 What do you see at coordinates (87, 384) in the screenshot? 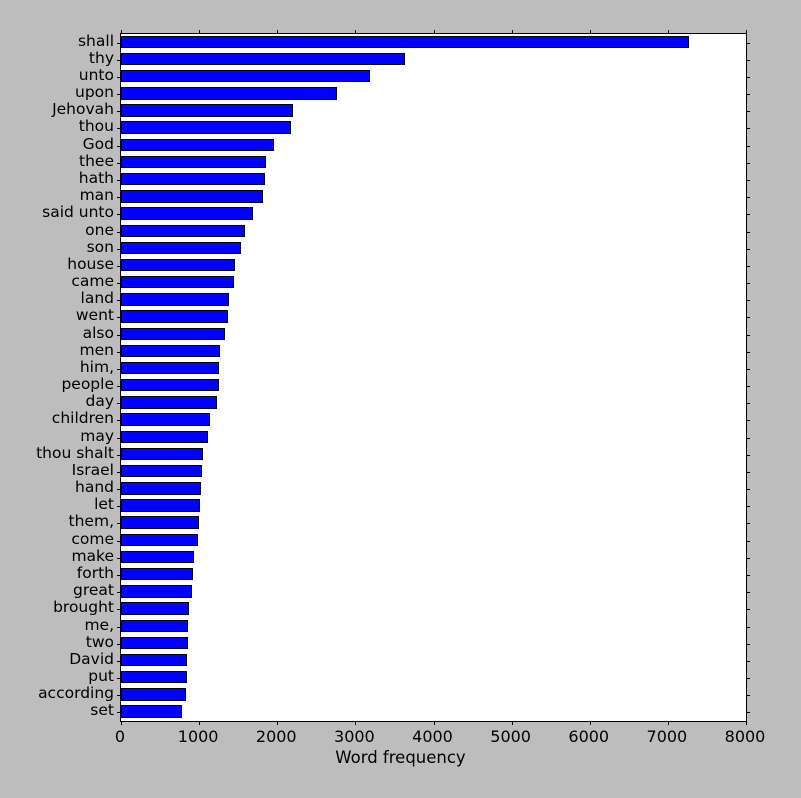
I see `y-axis-tick-label: people` at bounding box center [87, 384].